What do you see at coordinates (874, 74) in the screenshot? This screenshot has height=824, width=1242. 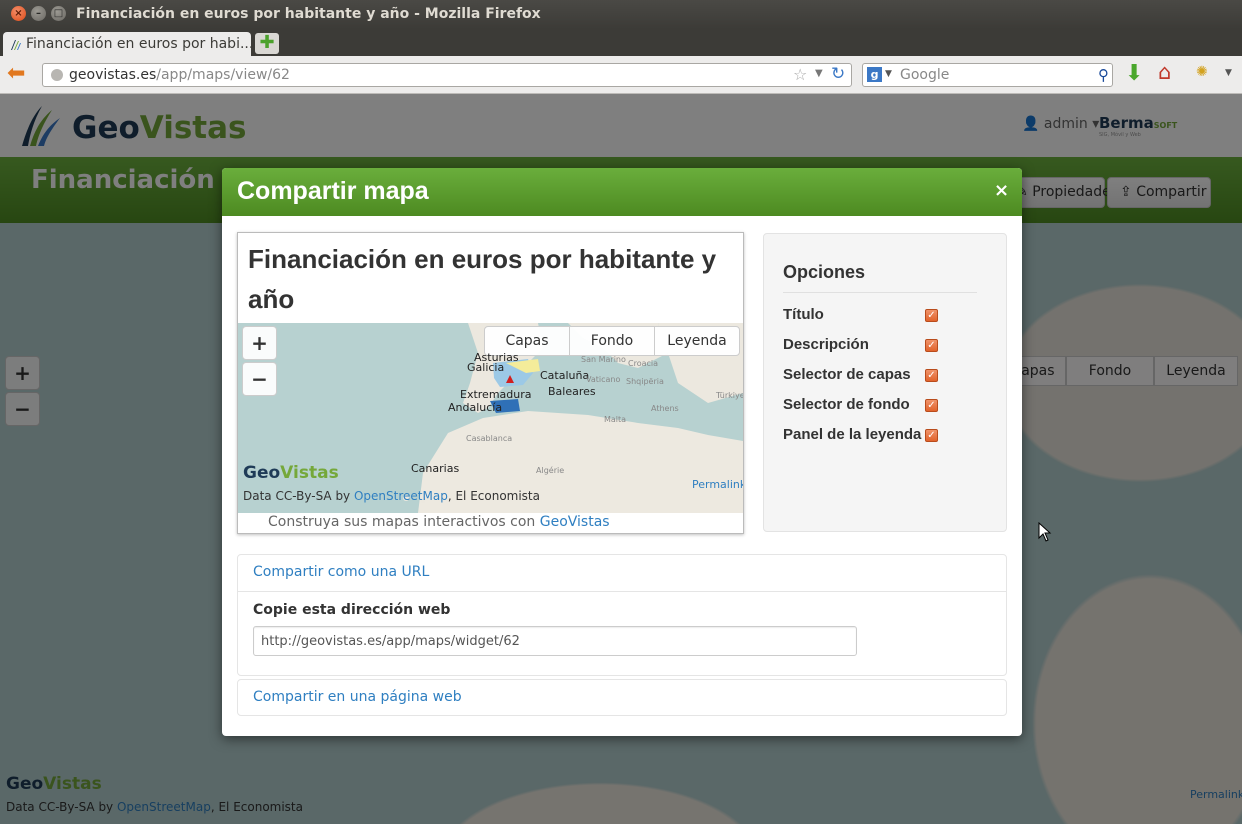 I see `google-engine-icon: g` at bounding box center [874, 74].